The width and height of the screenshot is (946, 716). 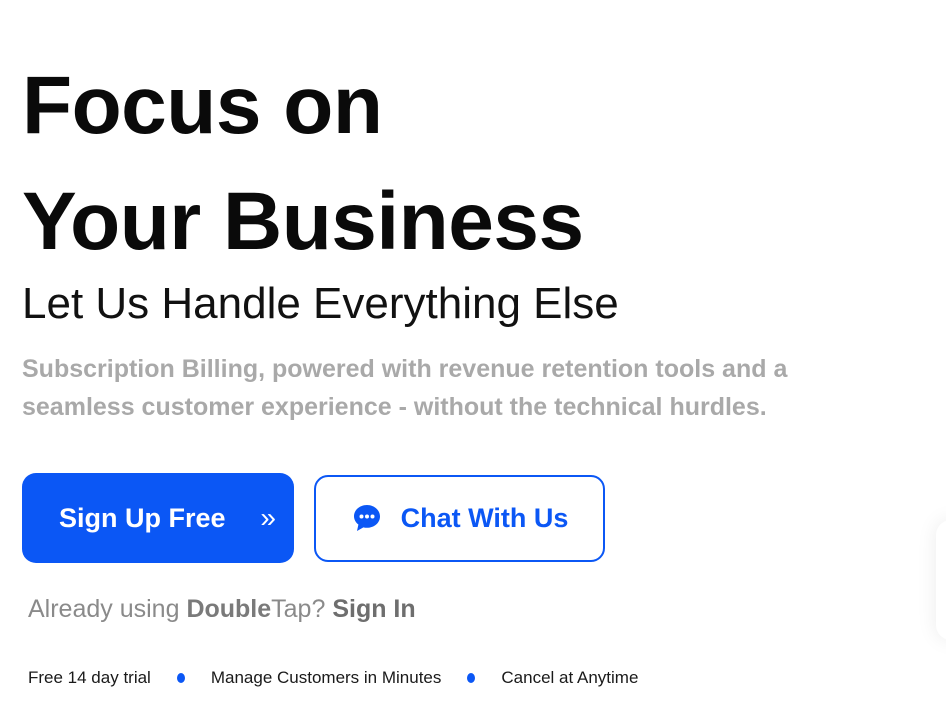 What do you see at coordinates (366, 518) in the screenshot?
I see `chat-bubble-icon` at bounding box center [366, 518].